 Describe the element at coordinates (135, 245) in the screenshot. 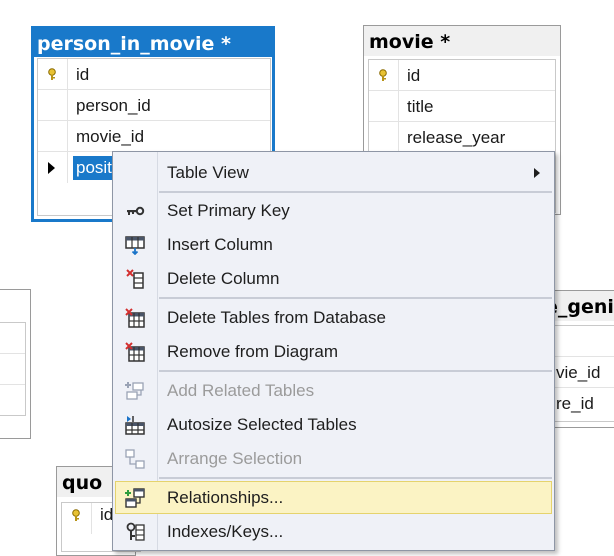

I see `insert-column-icon` at that location.